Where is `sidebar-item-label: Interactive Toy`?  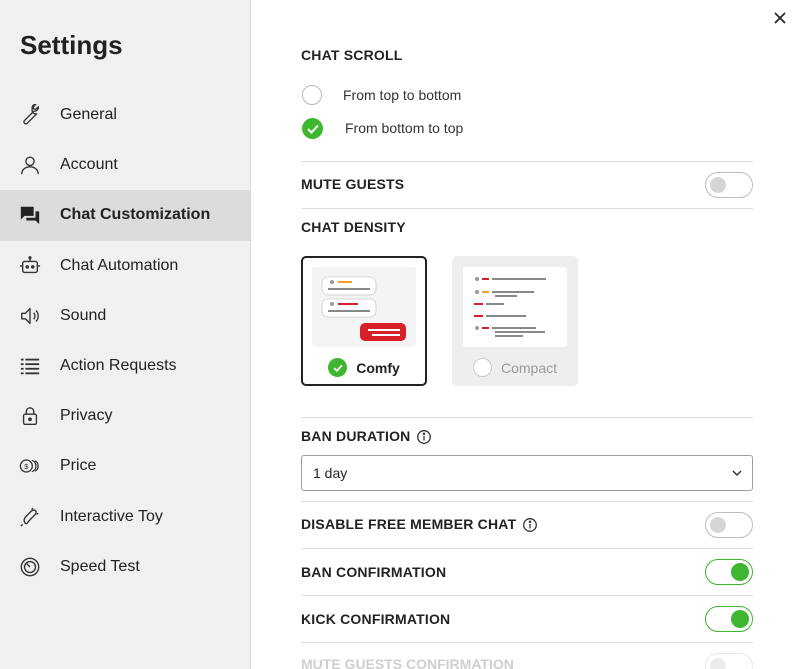 sidebar-item-label: Interactive Toy is located at coordinates (111, 516).